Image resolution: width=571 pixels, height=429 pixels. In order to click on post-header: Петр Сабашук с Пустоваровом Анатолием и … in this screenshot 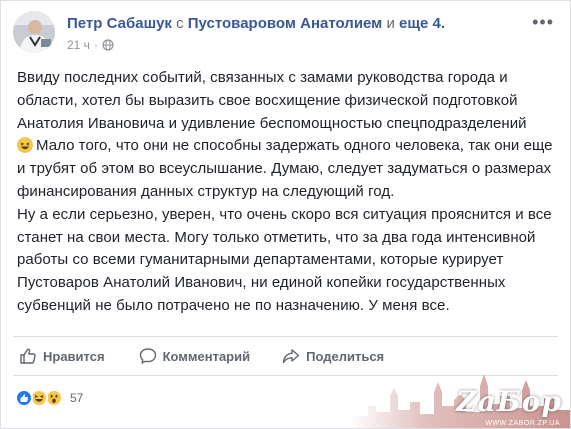, I will do `click(285, 34)`.